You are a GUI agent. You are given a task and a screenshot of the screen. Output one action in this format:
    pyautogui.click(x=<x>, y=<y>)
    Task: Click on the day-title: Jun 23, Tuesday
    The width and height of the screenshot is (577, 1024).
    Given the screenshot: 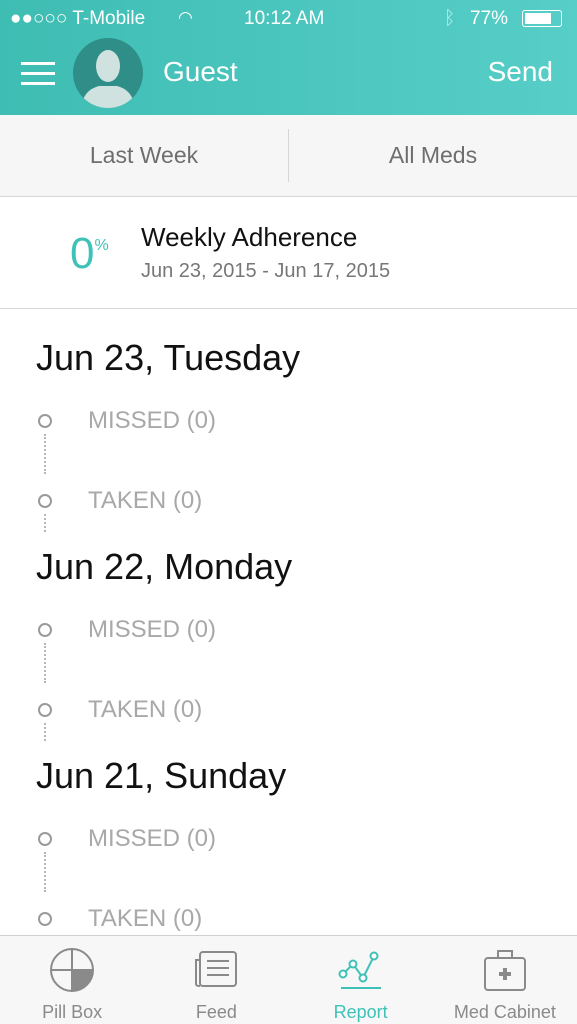 What is the action you would take?
    pyautogui.click(x=168, y=357)
    